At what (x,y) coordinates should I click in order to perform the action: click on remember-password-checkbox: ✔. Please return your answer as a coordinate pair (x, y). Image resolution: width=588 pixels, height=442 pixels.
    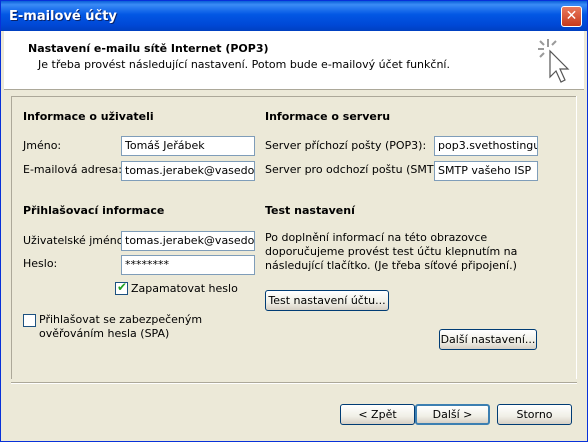
    Looking at the image, I should click on (121, 287).